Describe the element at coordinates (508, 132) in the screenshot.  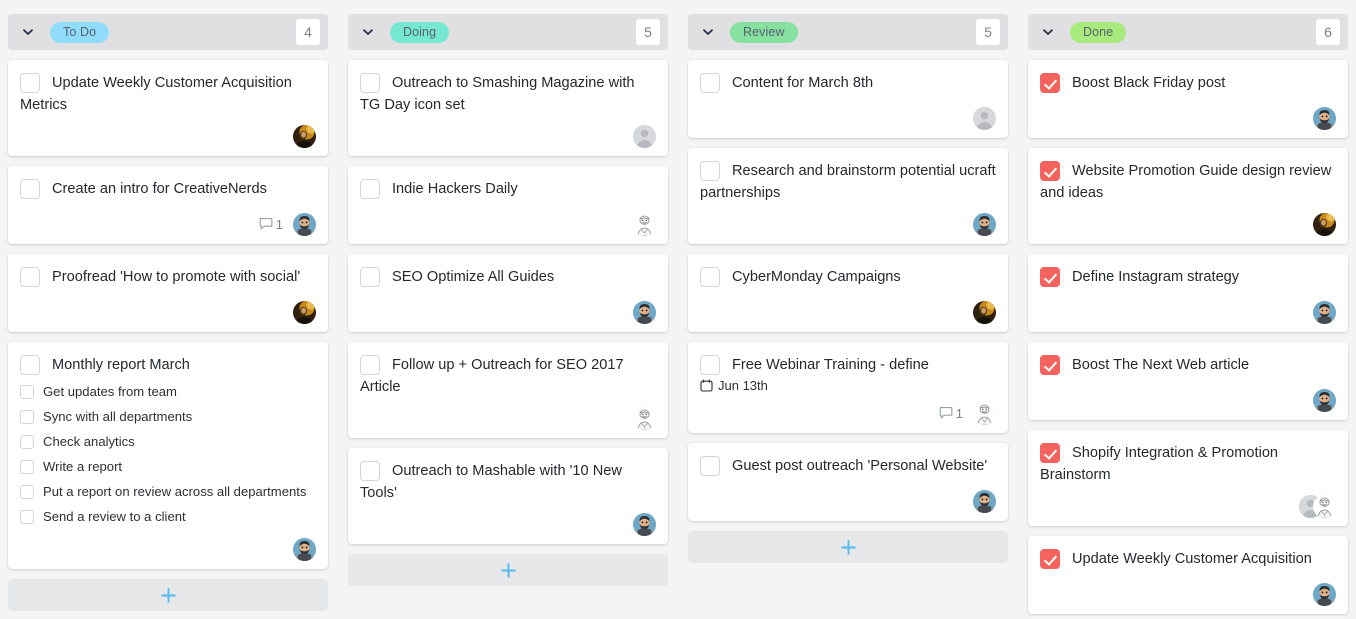
I see `card-footer` at that location.